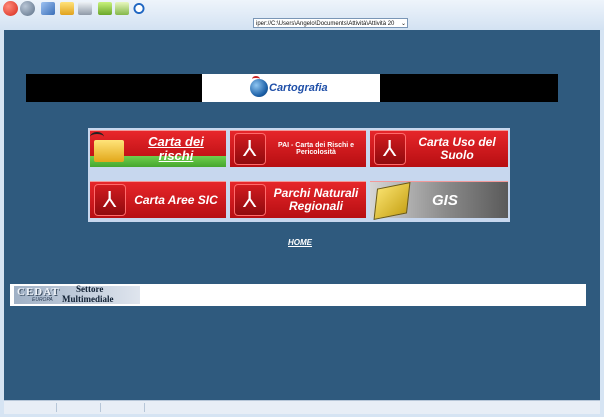 This screenshot has width=604, height=417. Describe the element at coordinates (42, 300) in the screenshot. I see `logo-europa-text: EUROPA` at that location.